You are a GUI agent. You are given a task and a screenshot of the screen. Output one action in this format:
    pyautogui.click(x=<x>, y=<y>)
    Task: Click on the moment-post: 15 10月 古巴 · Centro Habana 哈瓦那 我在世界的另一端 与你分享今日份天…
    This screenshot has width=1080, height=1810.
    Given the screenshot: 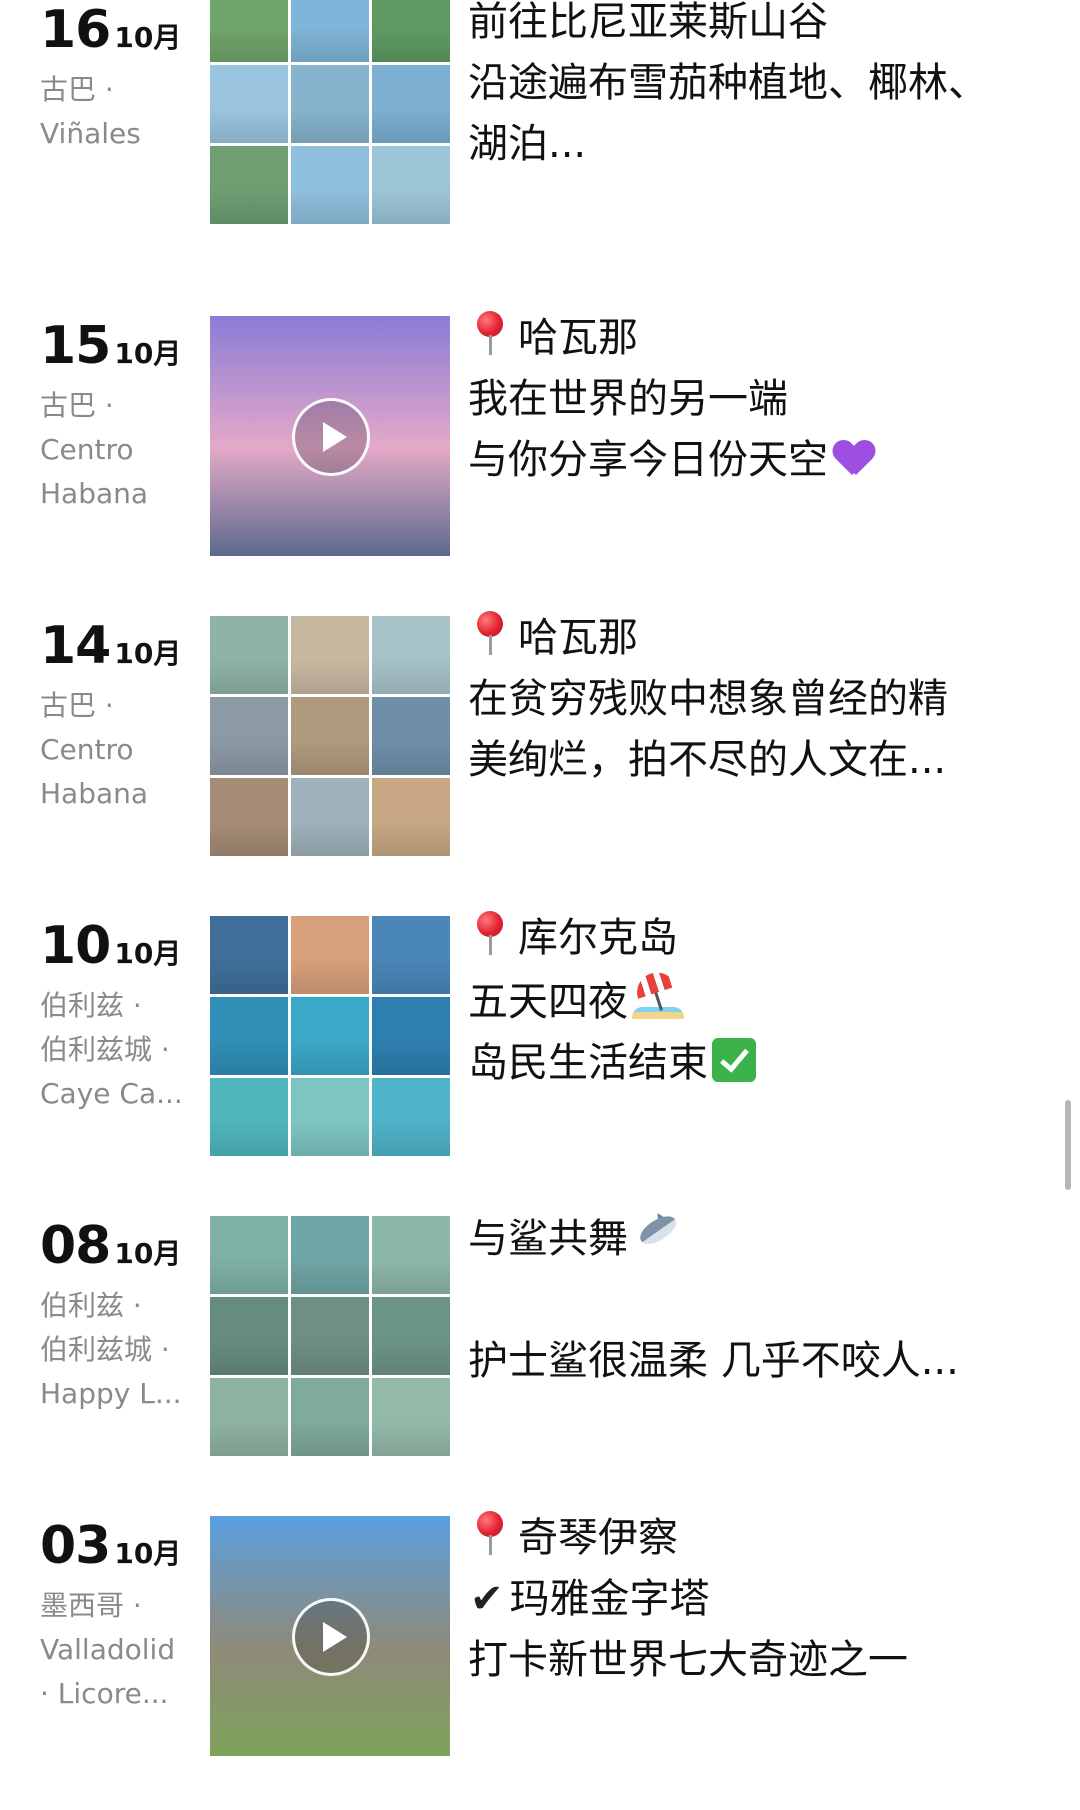 What is the action you would take?
    pyautogui.click(x=540, y=428)
    